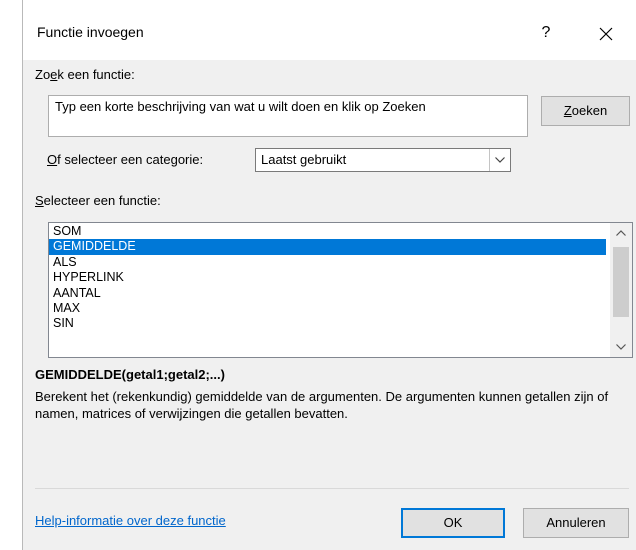 This screenshot has width=636, height=550. I want to click on category-label-accel: O, so click(52, 159).